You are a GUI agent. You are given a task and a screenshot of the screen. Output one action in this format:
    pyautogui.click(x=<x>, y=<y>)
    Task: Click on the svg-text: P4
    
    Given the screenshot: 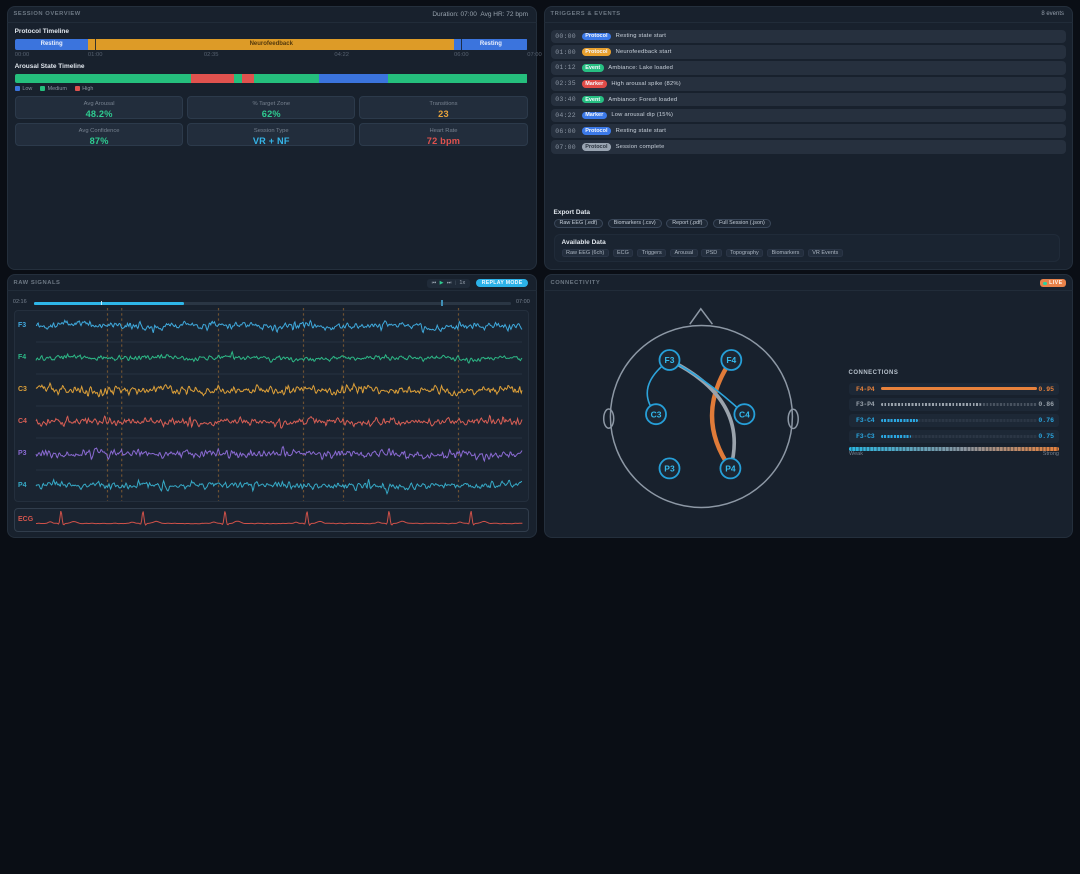 What is the action you would take?
    pyautogui.click(x=730, y=468)
    